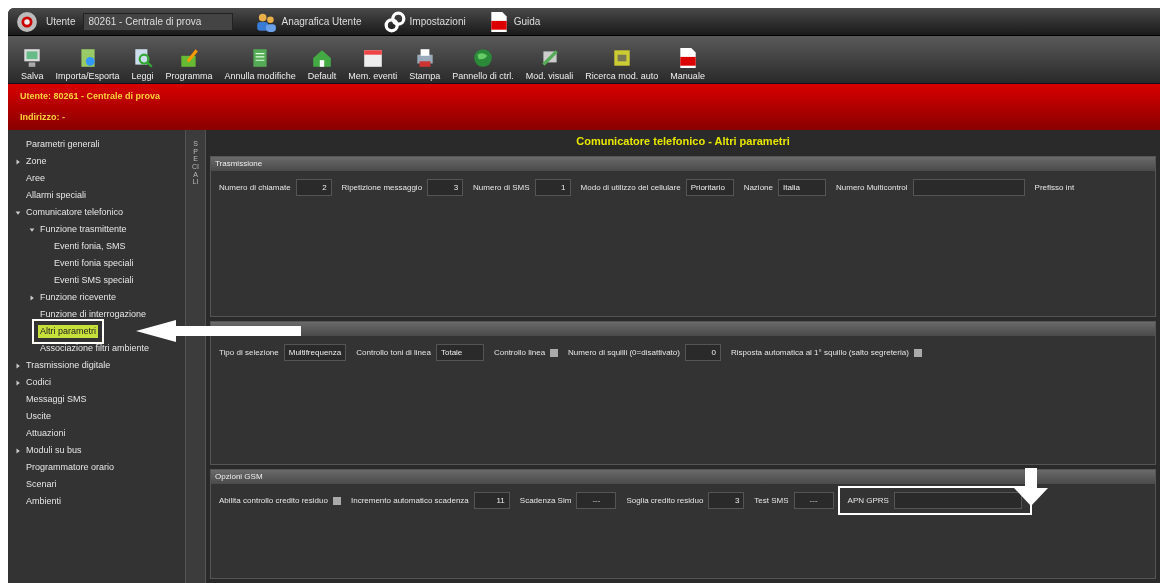 This screenshot has height=583, width=1160. What do you see at coordinates (483, 76) in the screenshot?
I see `toolbar-button: Pannello di ctrl.` at bounding box center [483, 76].